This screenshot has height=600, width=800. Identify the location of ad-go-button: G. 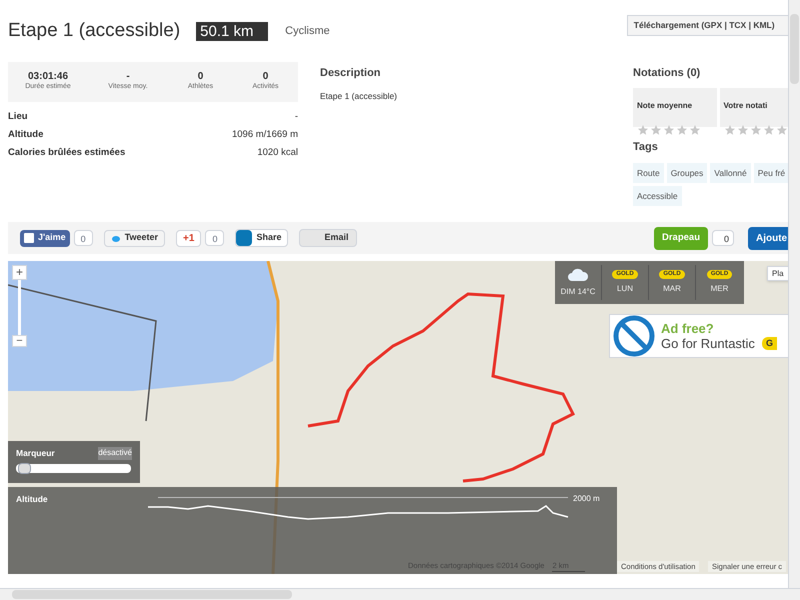
(769, 343).